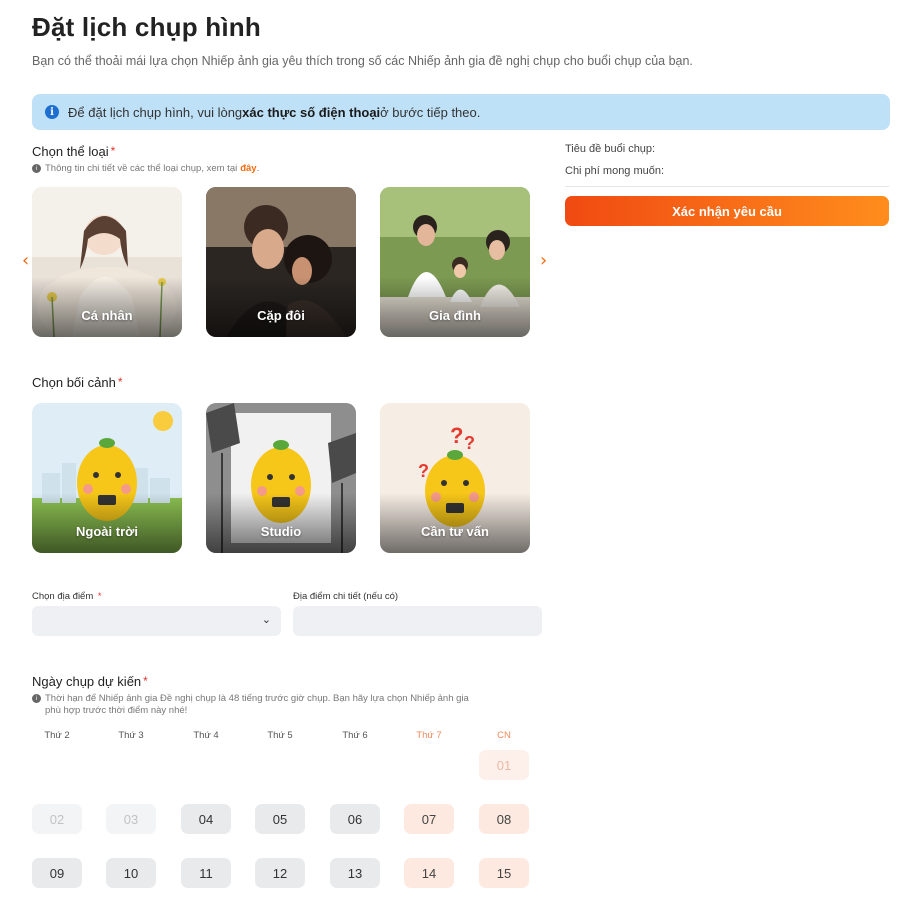 The height and width of the screenshot is (898, 920). Describe the element at coordinates (280, 873) in the screenshot. I see `calendar-day: 12` at that location.